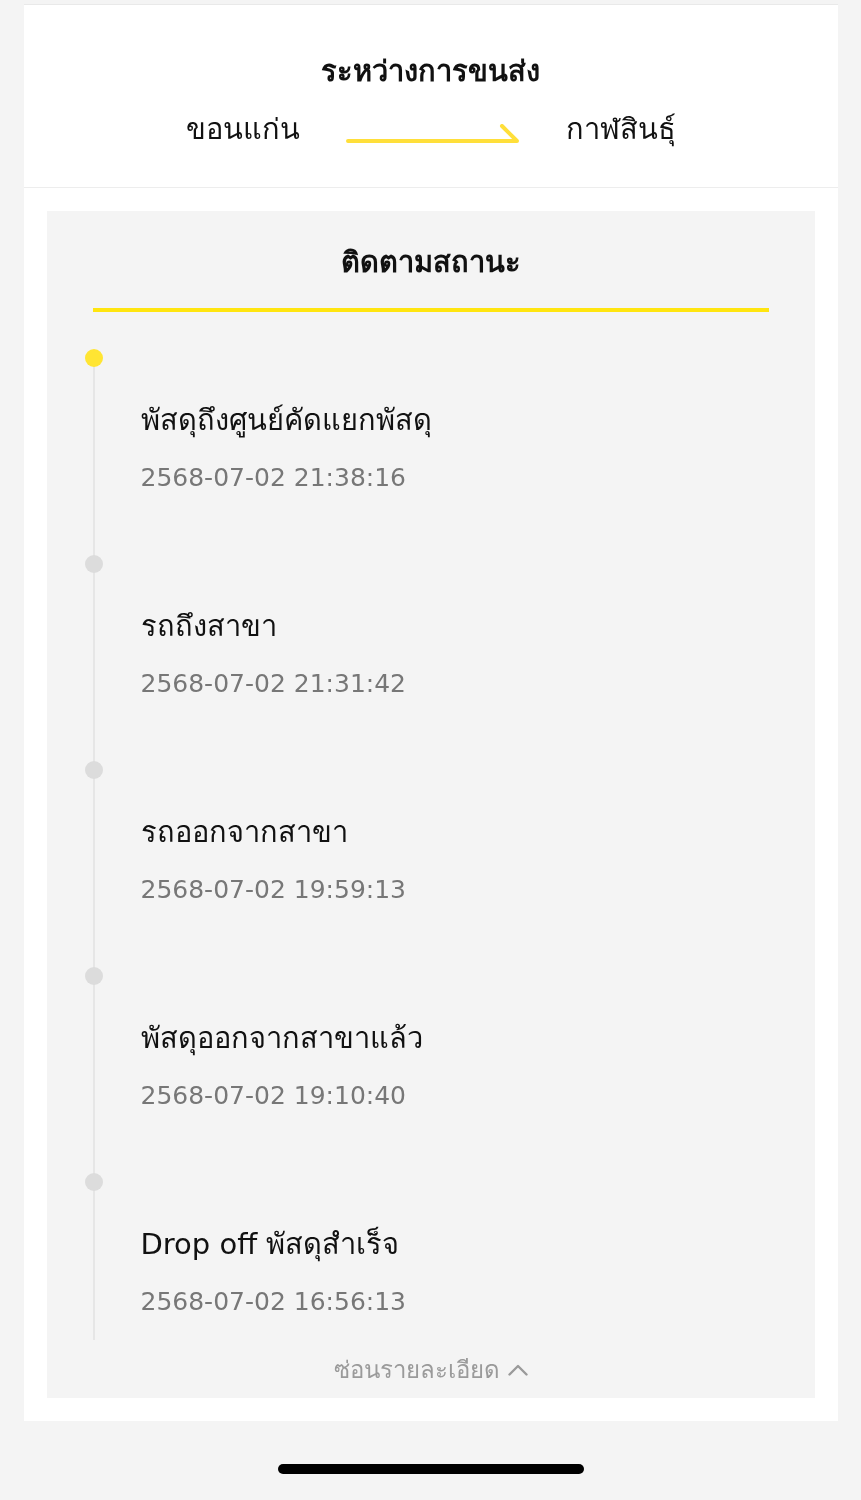  I want to click on shipment-status: ระหว่างการขนส่ง, so click(430, 71).